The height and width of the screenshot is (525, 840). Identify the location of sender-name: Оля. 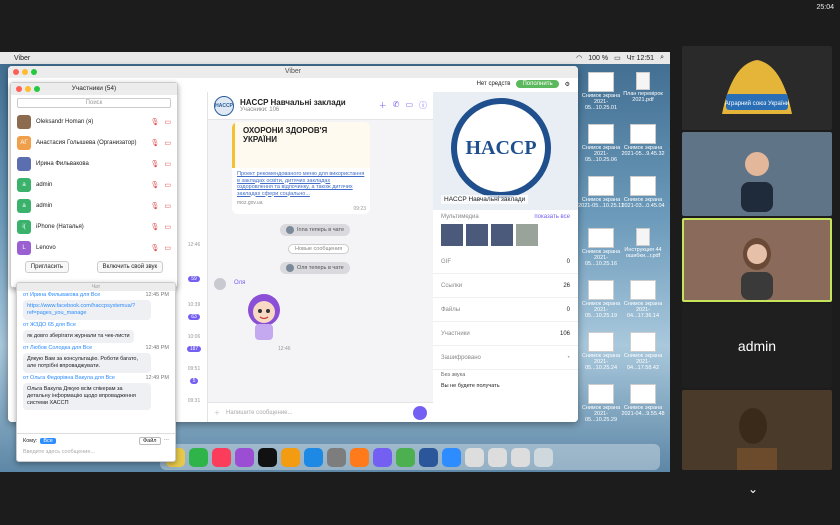
(239, 283).